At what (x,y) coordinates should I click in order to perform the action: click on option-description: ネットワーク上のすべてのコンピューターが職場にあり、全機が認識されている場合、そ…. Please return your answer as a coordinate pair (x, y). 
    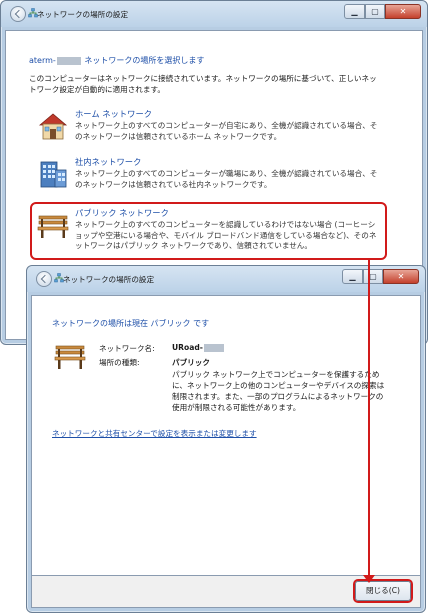
    Looking at the image, I should click on (226, 179).